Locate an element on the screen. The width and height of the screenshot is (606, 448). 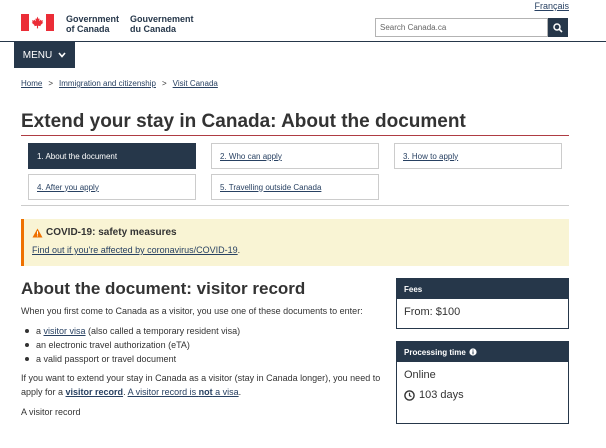
language-toggle-link: Français is located at coordinates (551, 6).